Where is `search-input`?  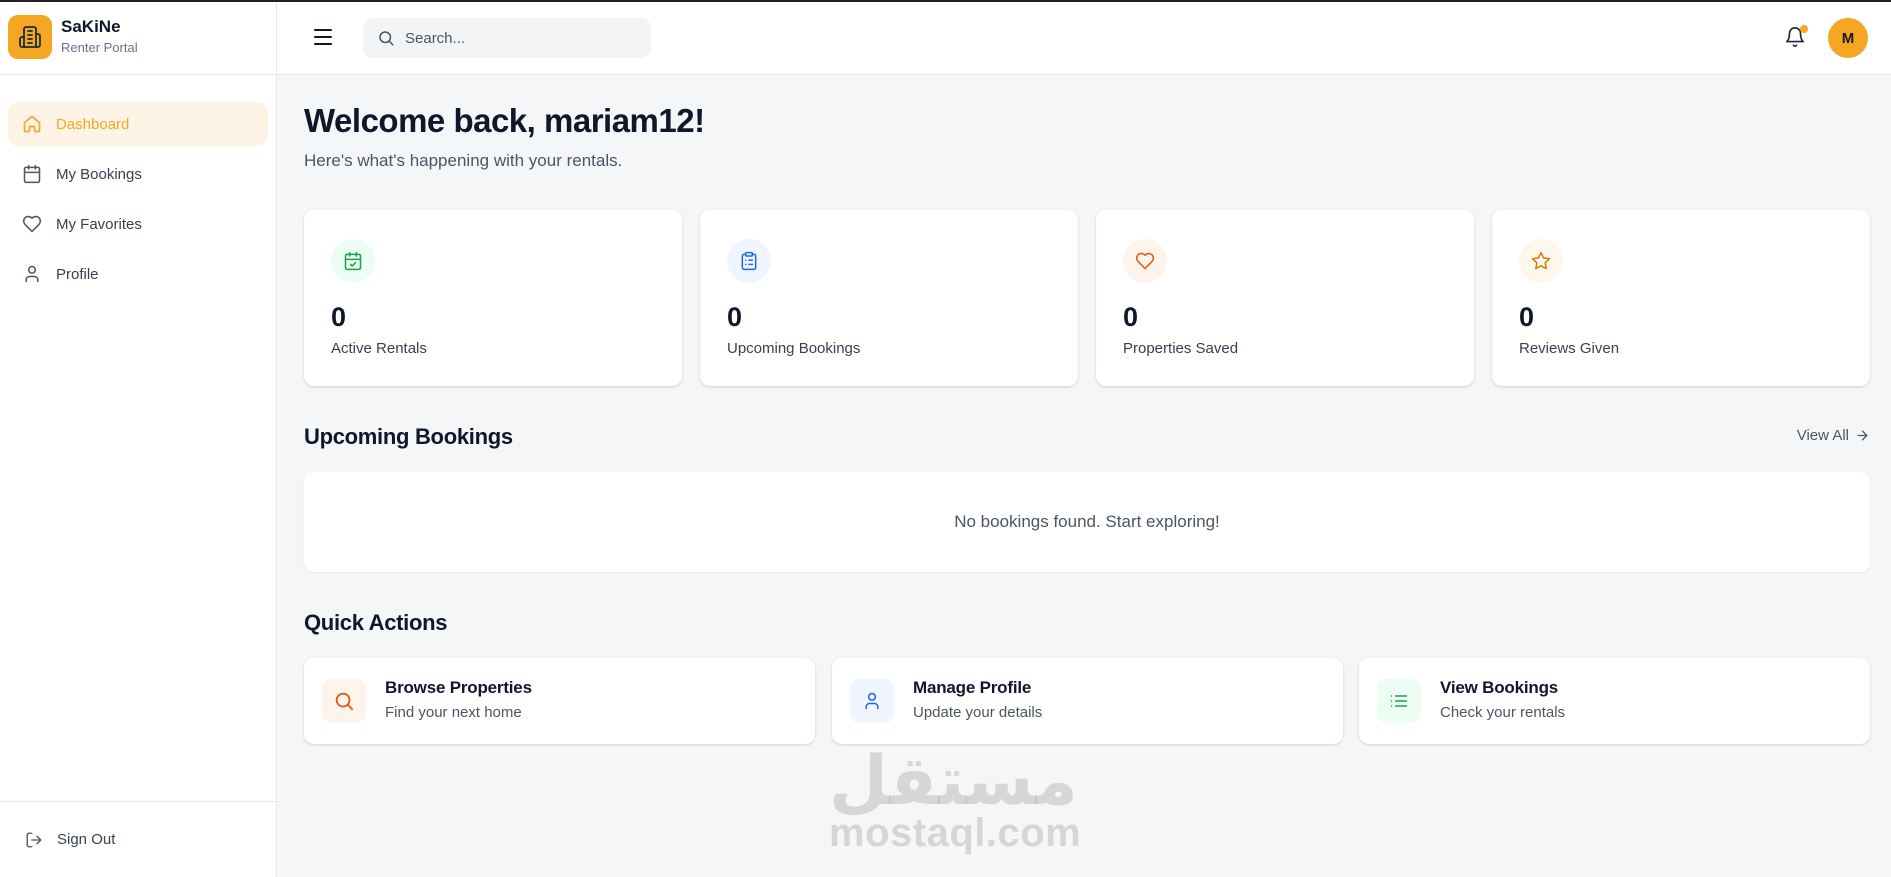 search-input is located at coordinates (520, 38).